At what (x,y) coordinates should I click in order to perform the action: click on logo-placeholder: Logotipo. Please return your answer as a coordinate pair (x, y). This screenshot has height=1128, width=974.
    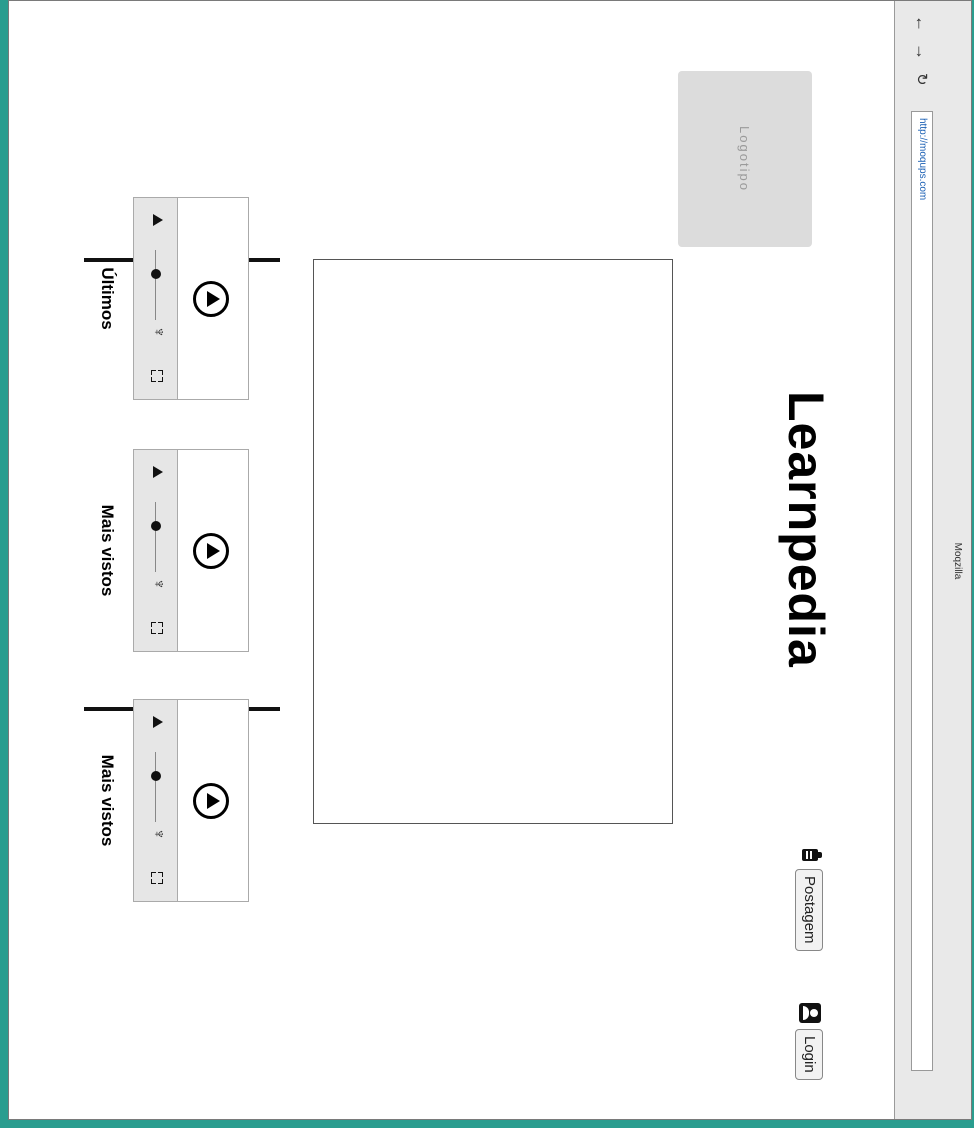
    Looking at the image, I should click on (745, 159).